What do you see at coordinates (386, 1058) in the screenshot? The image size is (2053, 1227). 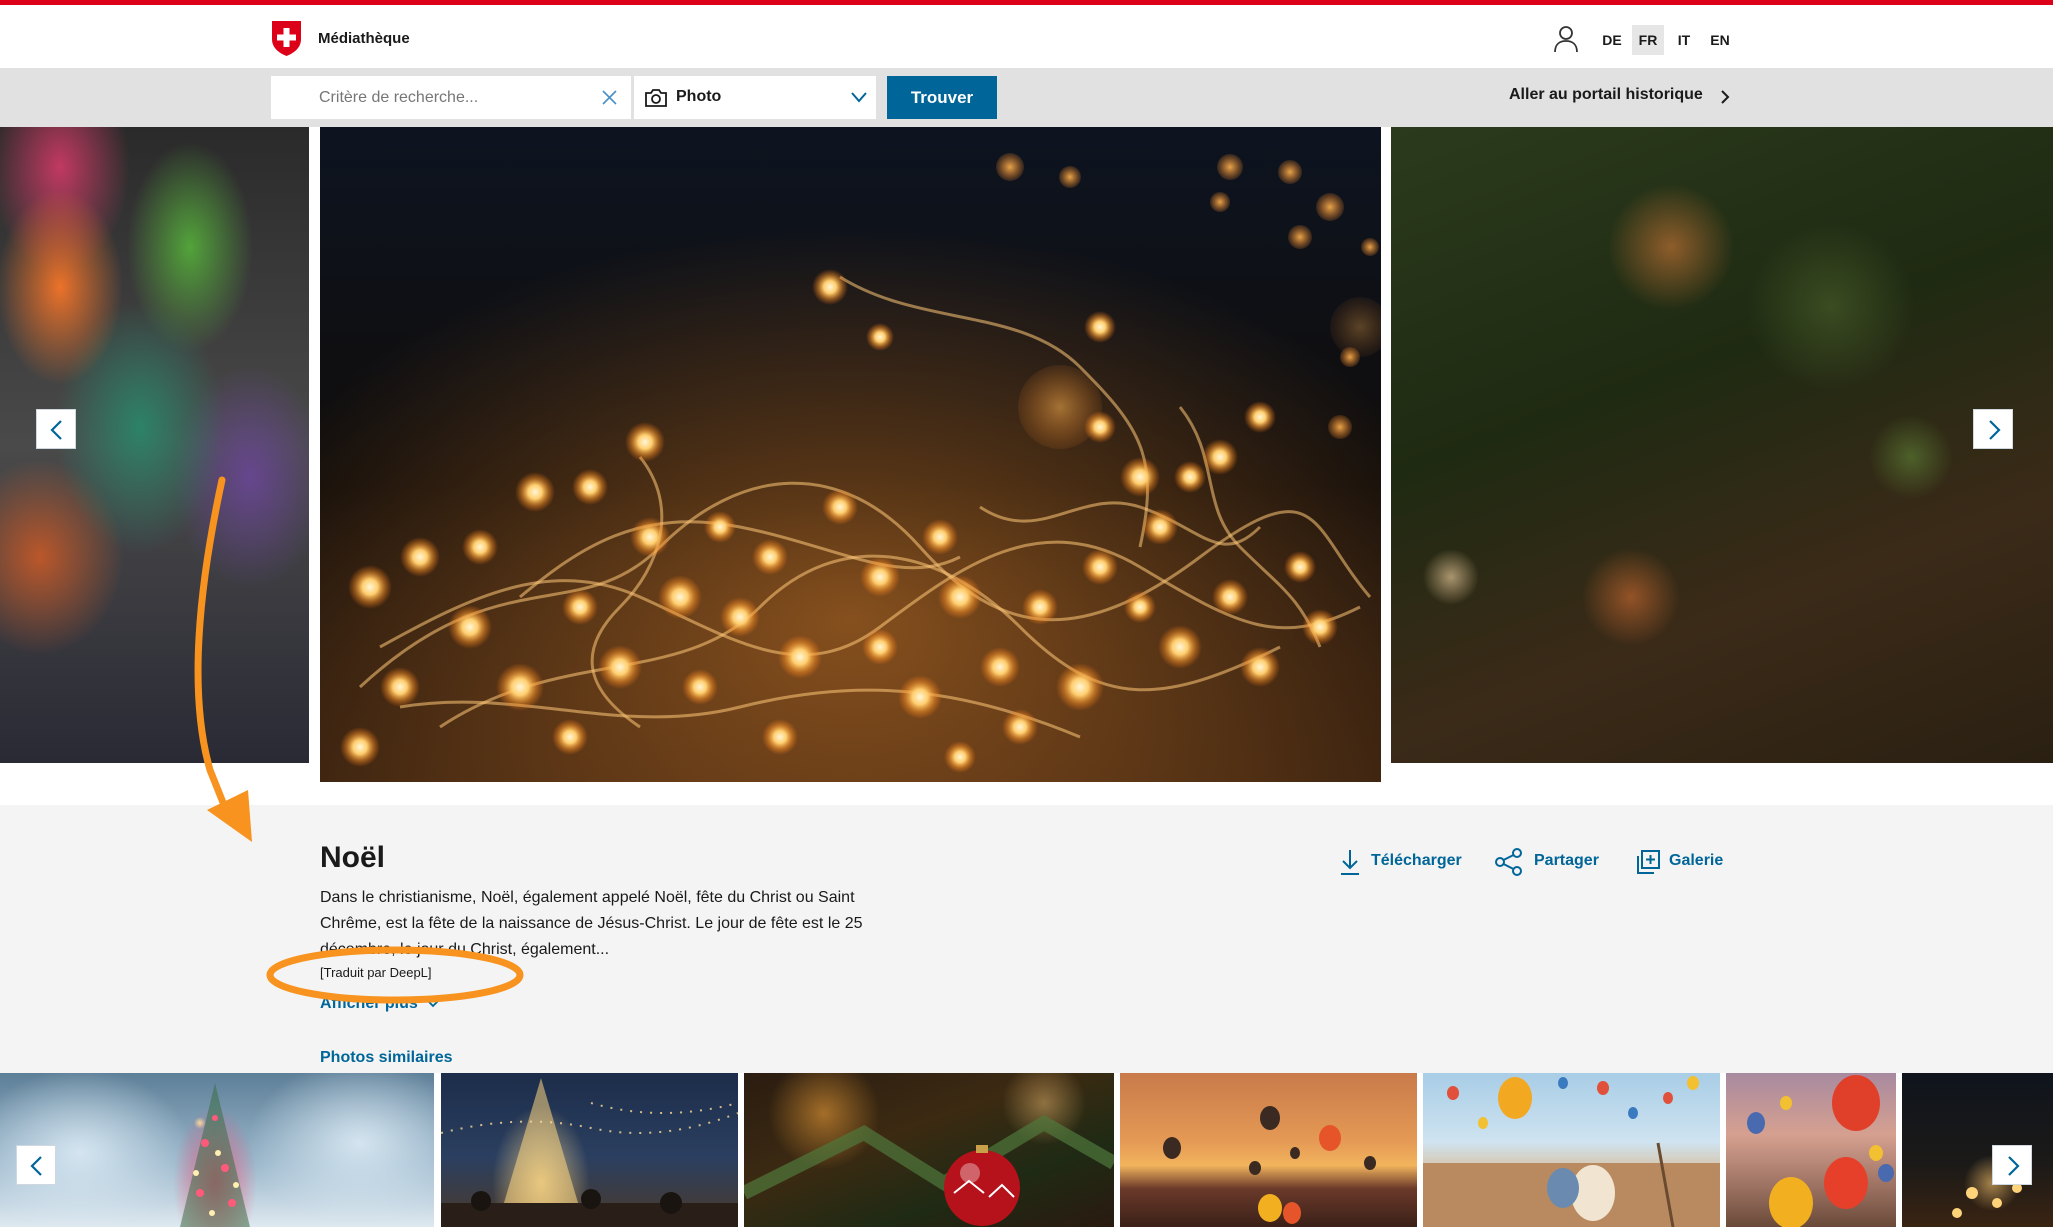 I see `similar-photos-heading: Photos similaires` at bounding box center [386, 1058].